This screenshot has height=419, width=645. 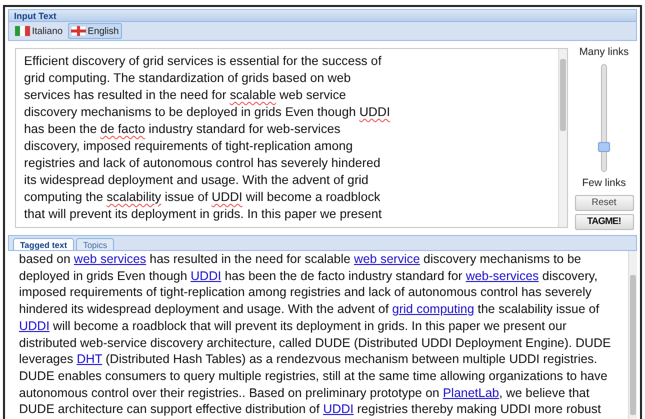 What do you see at coordinates (189, 146) in the screenshot?
I see `text-line: discovery, imposed requirements of tight-replication among` at bounding box center [189, 146].